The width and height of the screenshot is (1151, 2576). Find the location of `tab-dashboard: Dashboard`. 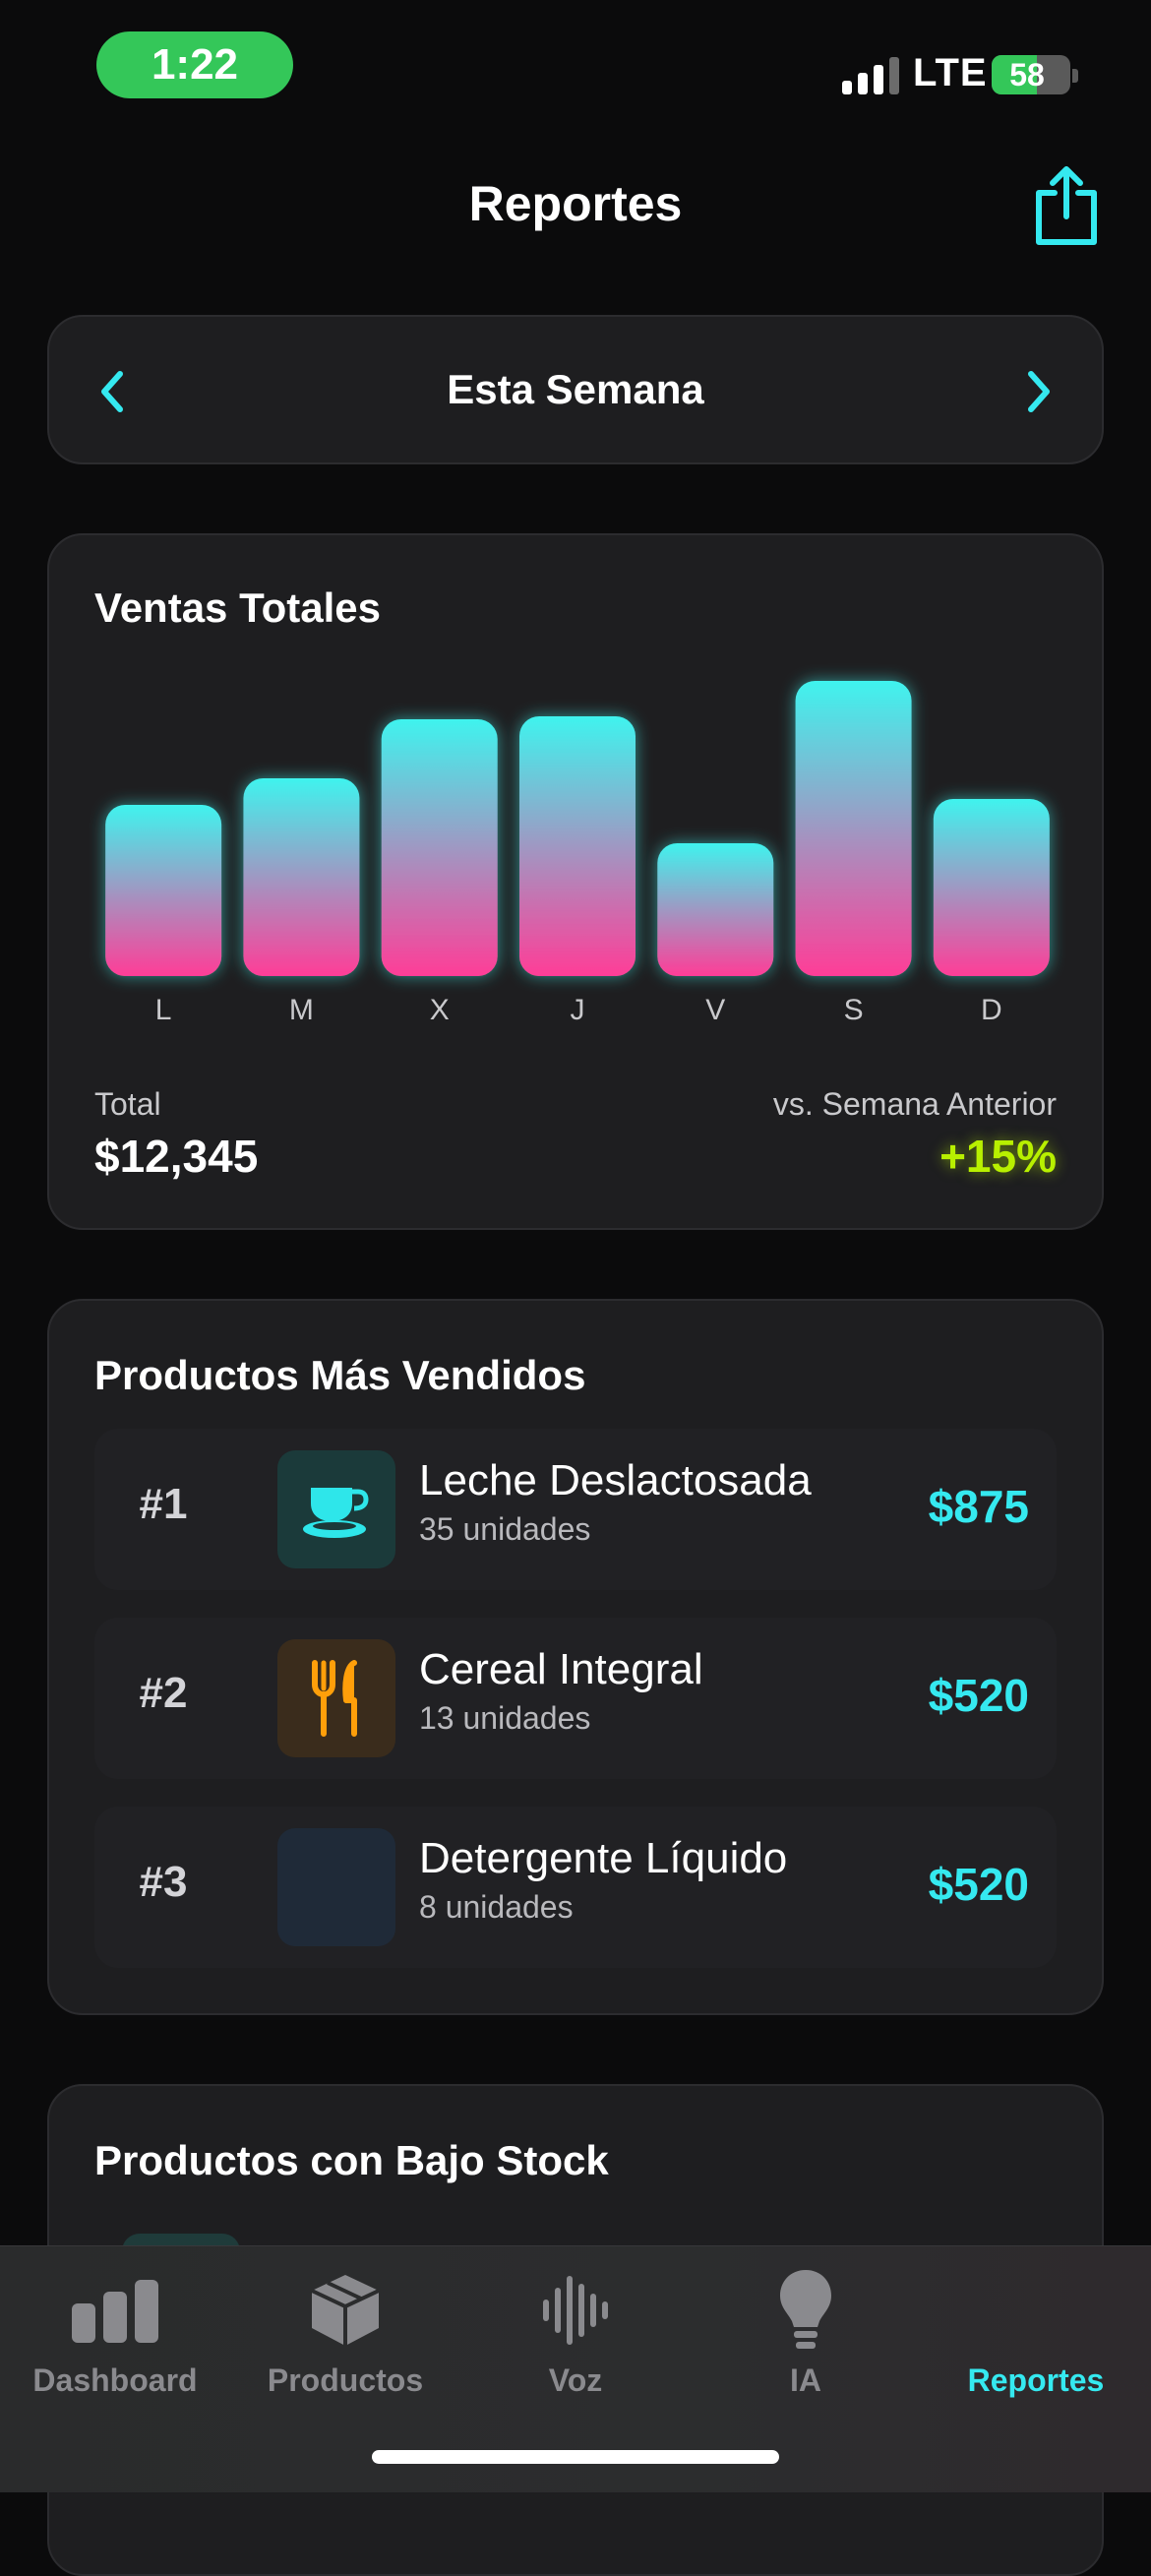

tab-dashboard: Dashboard is located at coordinates (115, 2330).